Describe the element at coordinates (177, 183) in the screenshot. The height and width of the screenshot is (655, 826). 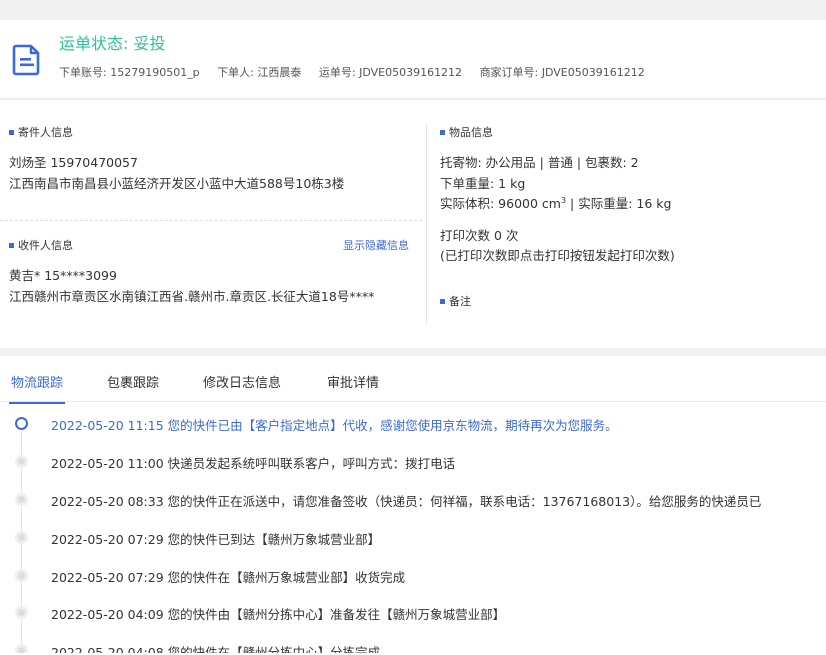
I see `sender-address: 江西南昌市南昌县小蓝经济开发区小蓝中大道588号10栋3楼` at that location.